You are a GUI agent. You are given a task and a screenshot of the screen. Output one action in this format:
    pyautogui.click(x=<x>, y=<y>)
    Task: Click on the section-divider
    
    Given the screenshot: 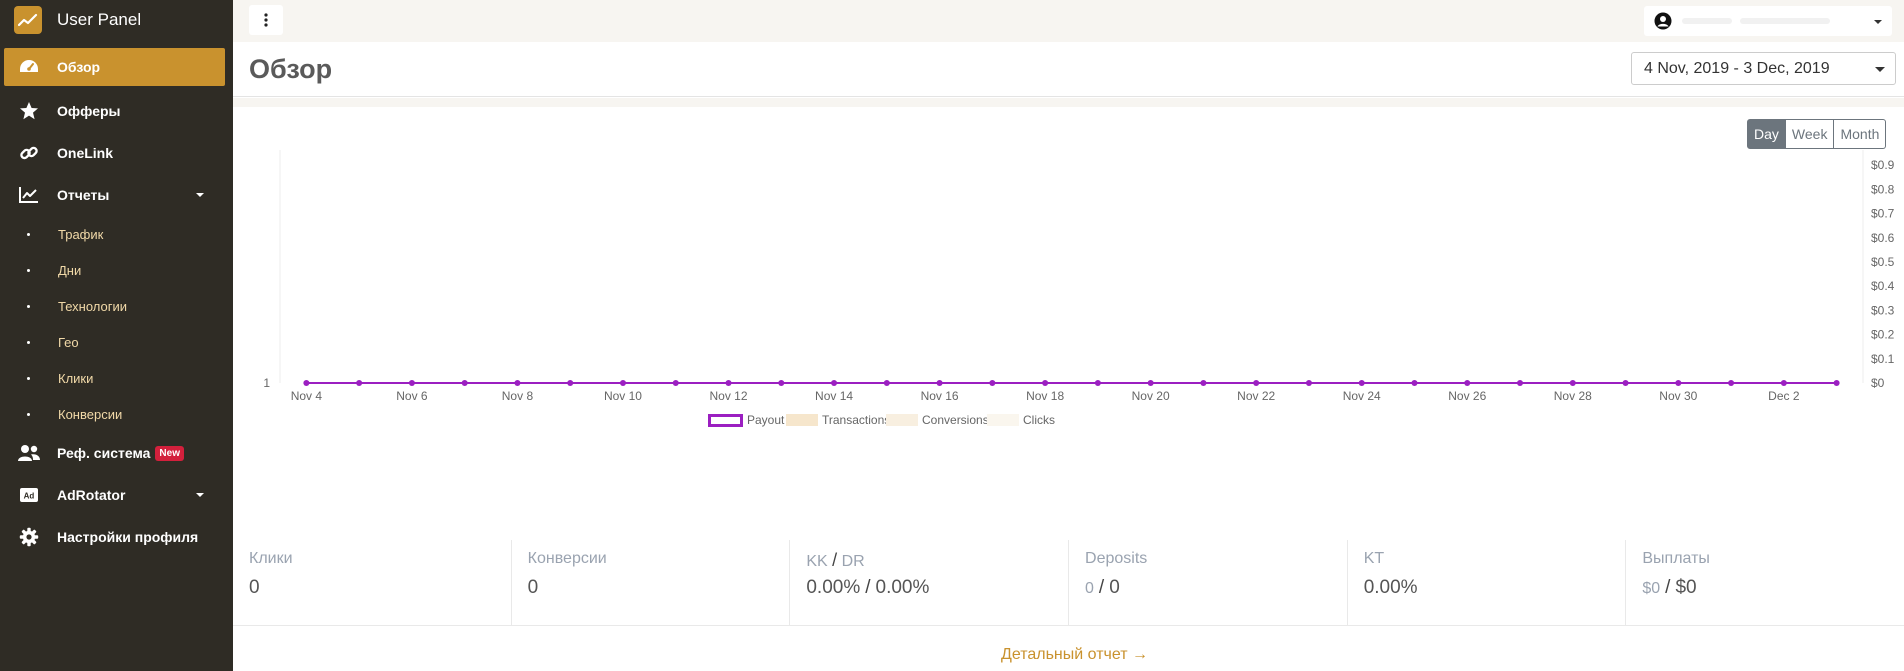 What is the action you would take?
    pyautogui.click(x=1068, y=102)
    